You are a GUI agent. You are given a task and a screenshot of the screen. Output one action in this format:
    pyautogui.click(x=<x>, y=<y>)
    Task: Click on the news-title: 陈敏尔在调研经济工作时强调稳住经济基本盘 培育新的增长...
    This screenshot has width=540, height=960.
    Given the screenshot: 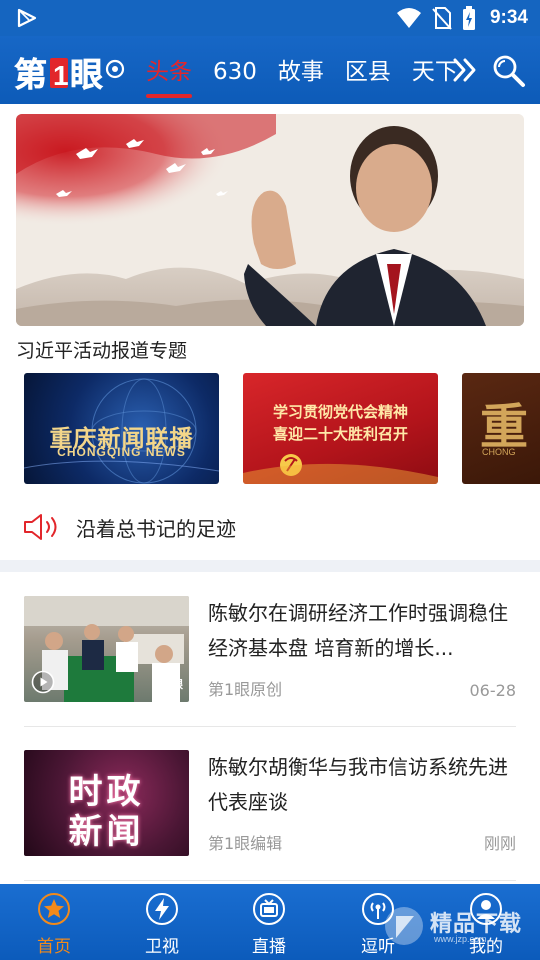 What is the action you would take?
    pyautogui.click(x=363, y=631)
    